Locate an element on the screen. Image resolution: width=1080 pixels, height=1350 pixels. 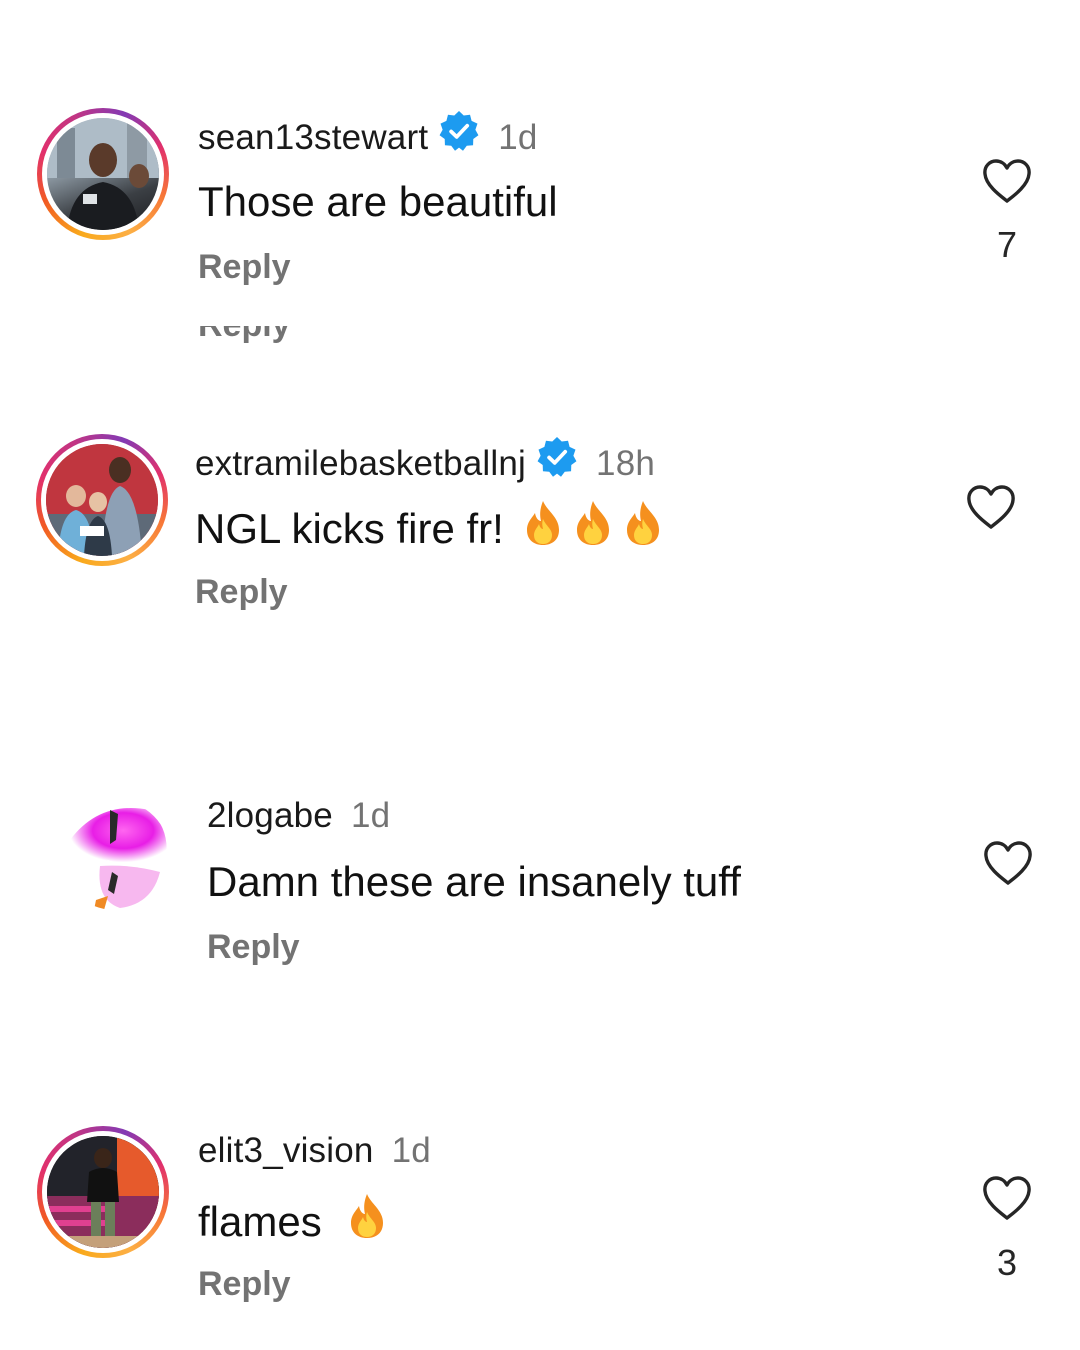
username: sean13stewart is located at coordinates (313, 137).